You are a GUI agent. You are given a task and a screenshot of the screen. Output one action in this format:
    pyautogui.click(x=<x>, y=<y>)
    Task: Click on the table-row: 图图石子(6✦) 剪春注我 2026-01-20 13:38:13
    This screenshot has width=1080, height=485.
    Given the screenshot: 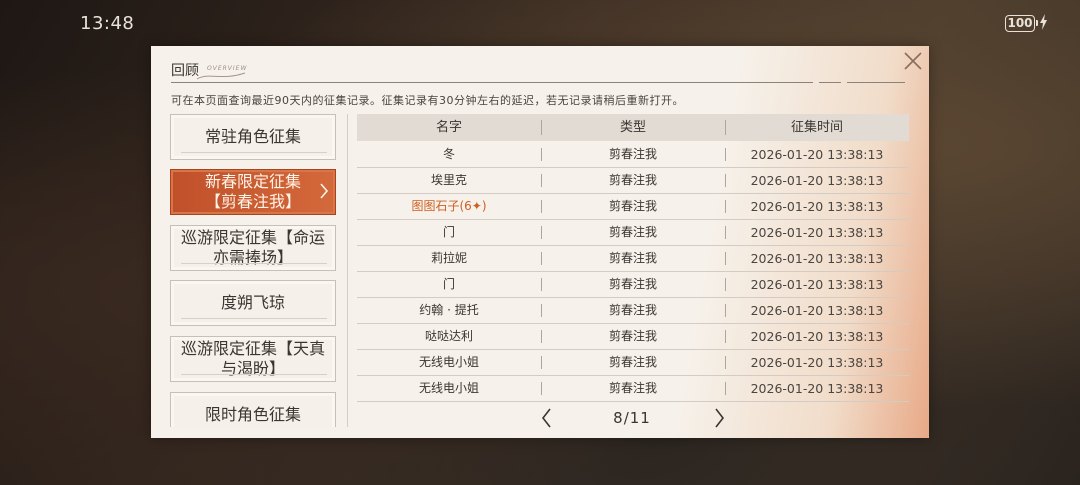 What is the action you would take?
    pyautogui.click(x=633, y=207)
    